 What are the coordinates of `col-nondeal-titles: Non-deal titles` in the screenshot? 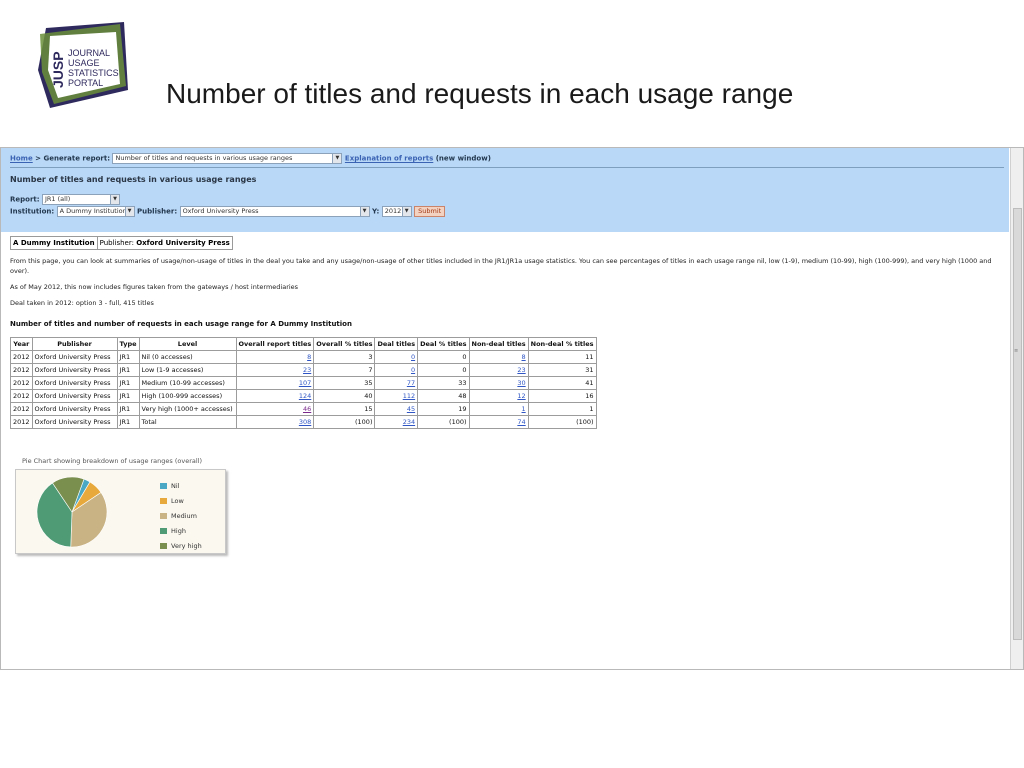 It's located at (498, 344).